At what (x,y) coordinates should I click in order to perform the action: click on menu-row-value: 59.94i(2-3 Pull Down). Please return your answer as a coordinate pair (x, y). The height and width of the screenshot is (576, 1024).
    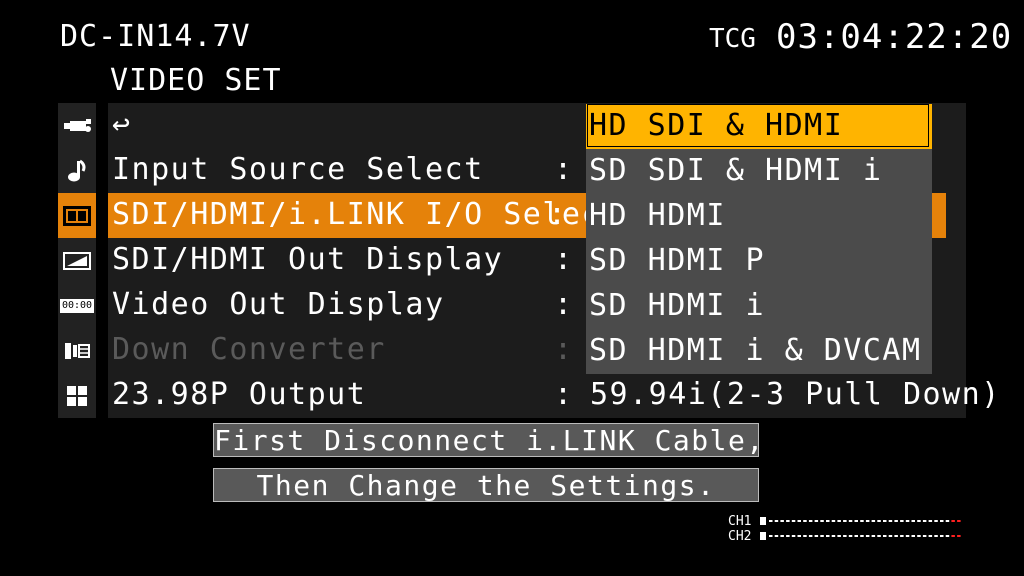
    Looking at the image, I should click on (795, 394).